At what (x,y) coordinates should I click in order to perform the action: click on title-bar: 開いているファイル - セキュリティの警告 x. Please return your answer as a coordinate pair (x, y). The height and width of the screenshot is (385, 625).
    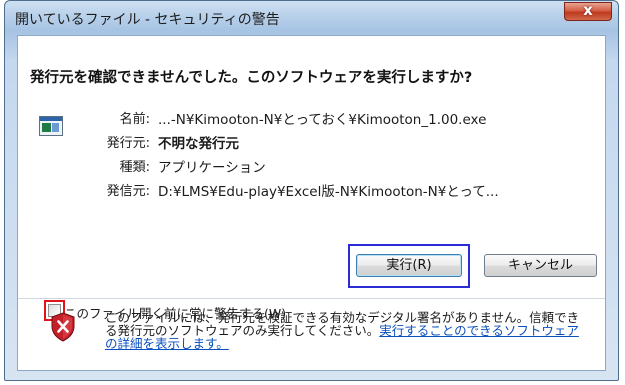
    Looking at the image, I should click on (311, 18).